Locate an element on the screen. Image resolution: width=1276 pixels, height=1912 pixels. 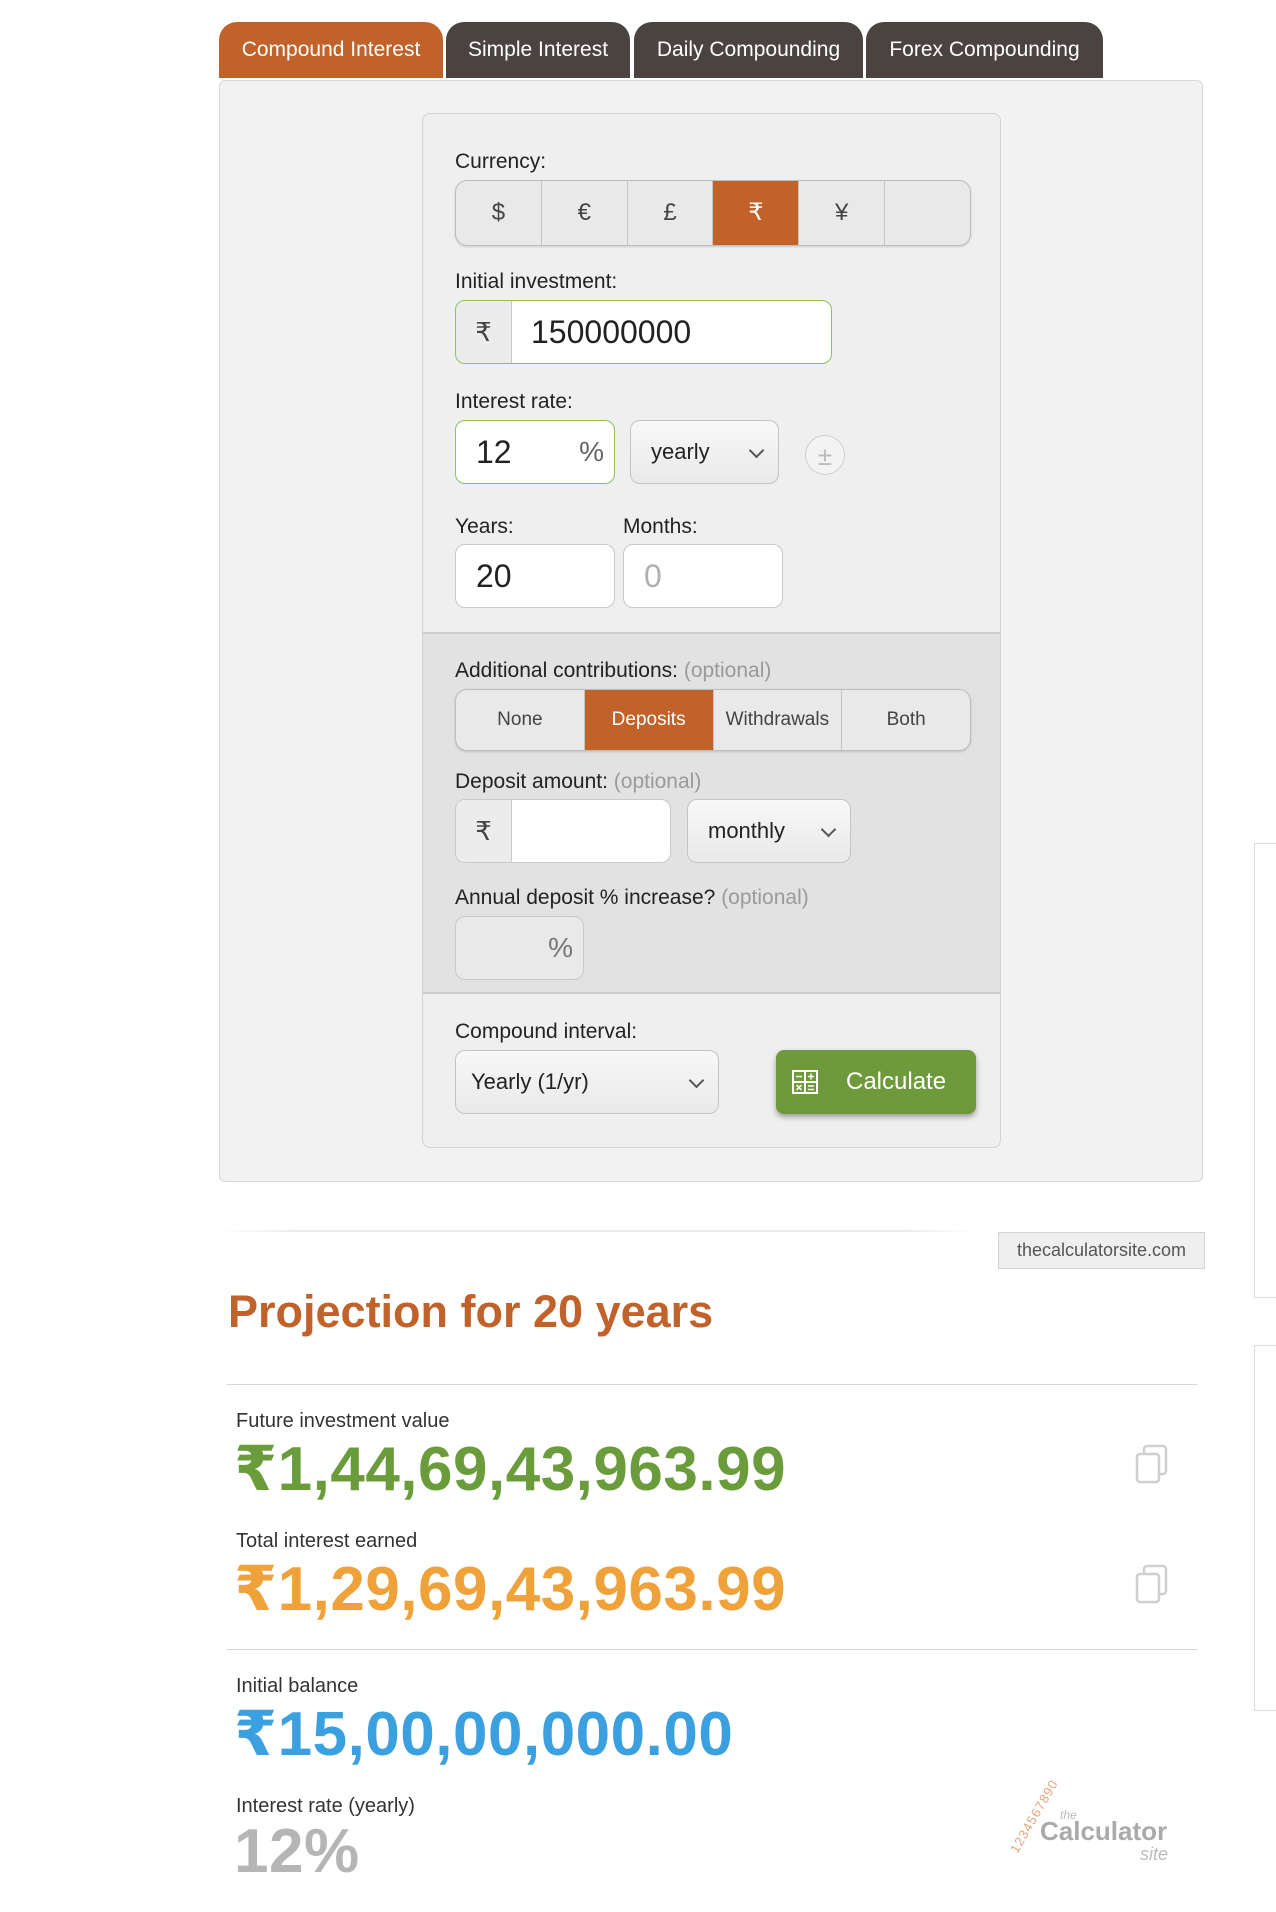
calculator-icon is located at coordinates (805, 1082).